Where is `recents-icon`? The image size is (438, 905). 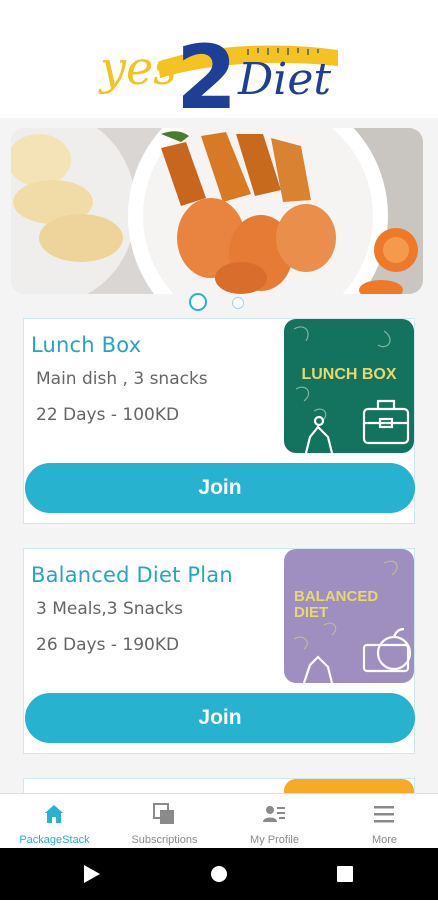 recents-icon is located at coordinates (345, 874).